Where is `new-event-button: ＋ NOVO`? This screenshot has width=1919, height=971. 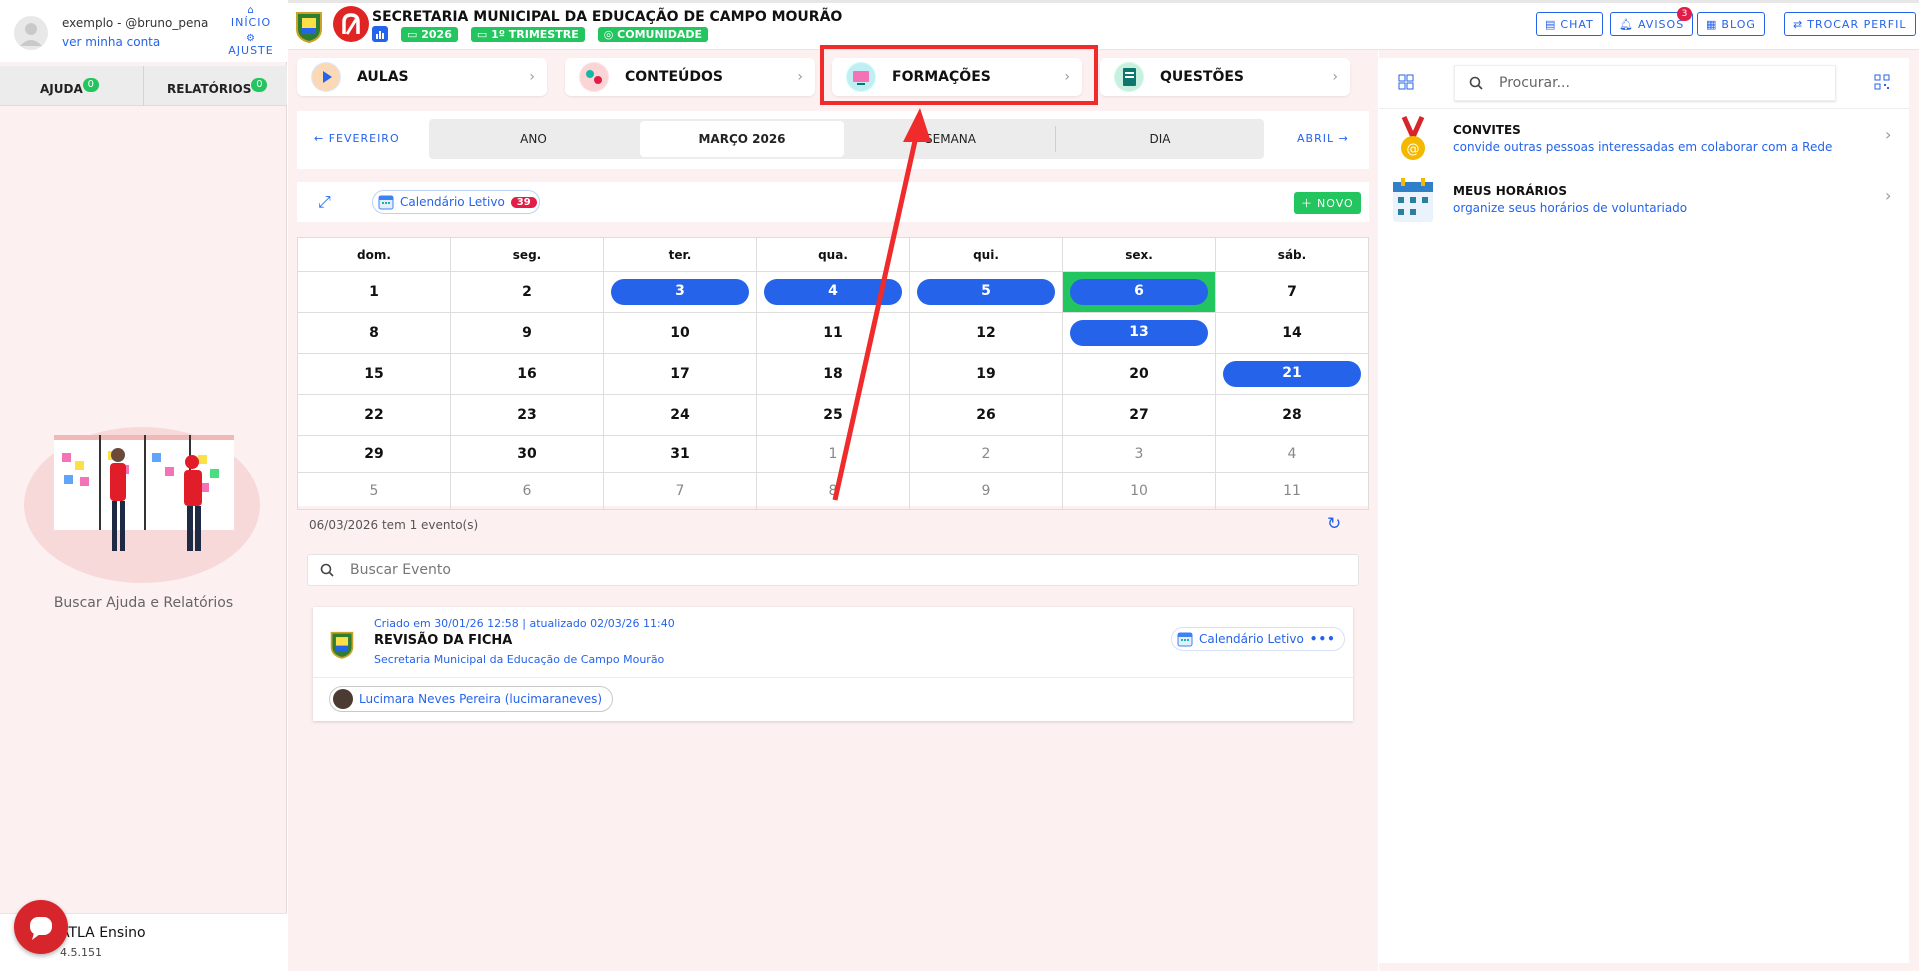 new-event-button: ＋ NOVO is located at coordinates (1327, 203).